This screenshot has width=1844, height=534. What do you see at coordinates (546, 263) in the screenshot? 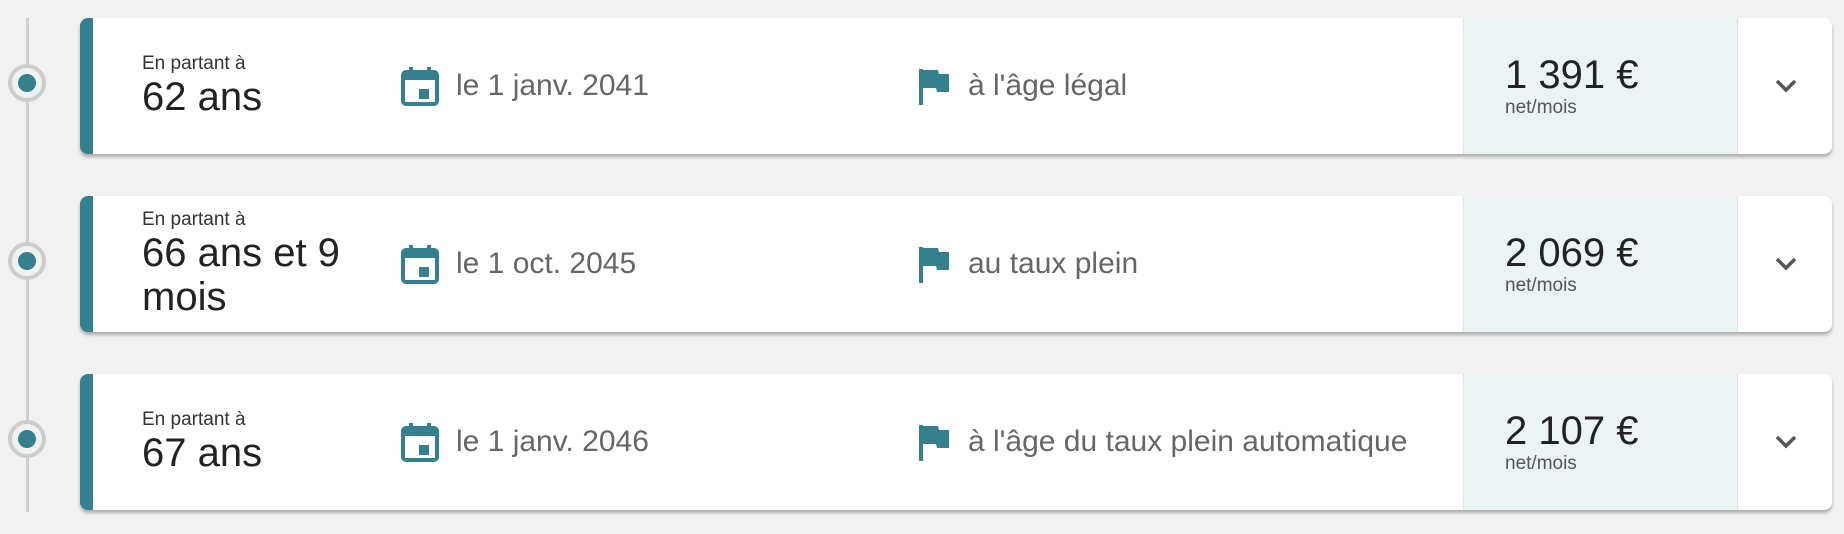
I see `departure-date: le 1 oct. 2045` at bounding box center [546, 263].